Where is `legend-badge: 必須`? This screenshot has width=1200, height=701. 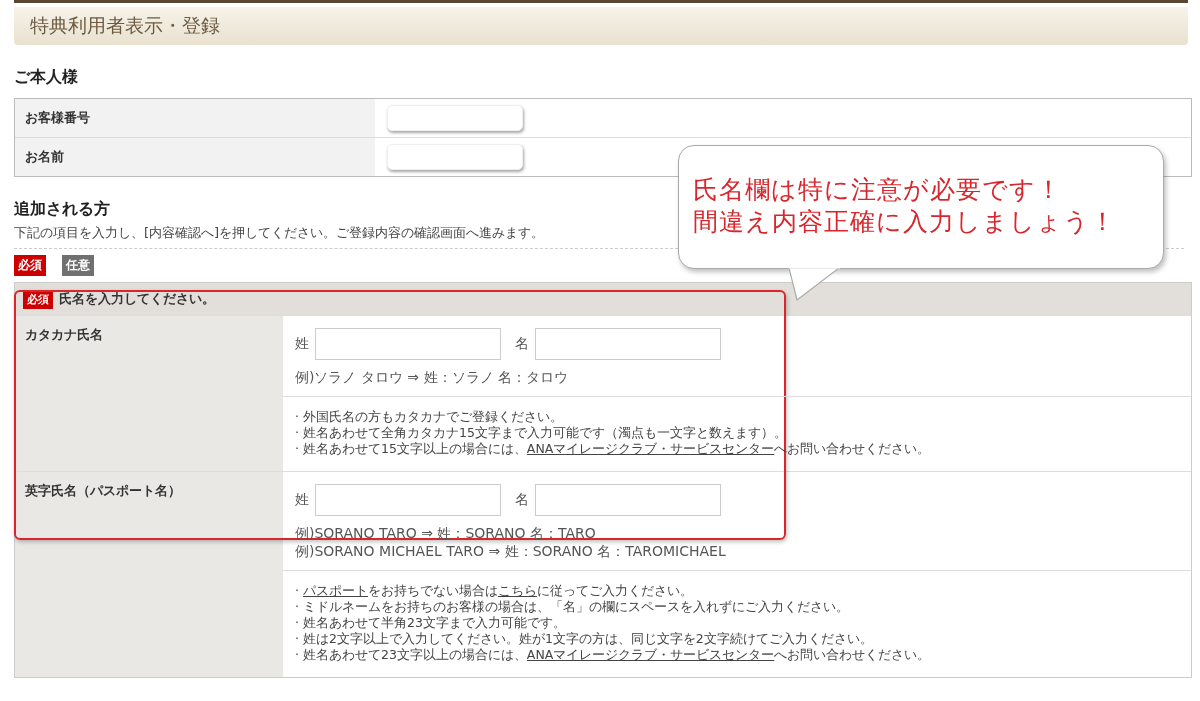
legend-badge: 必須 is located at coordinates (30, 265).